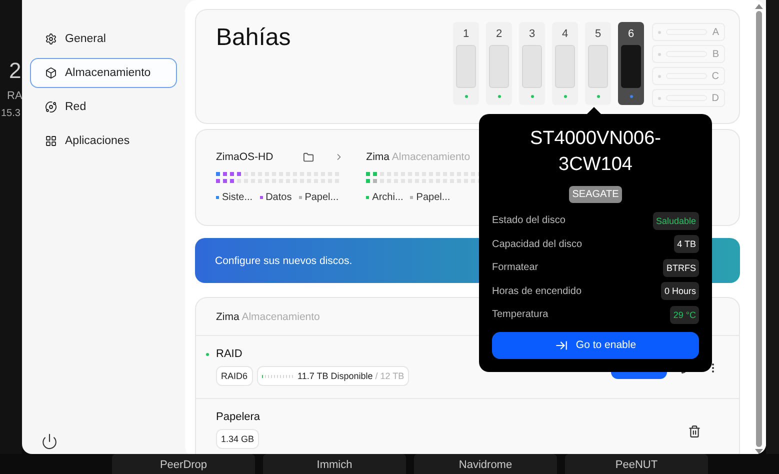  What do you see at coordinates (598, 63) in the screenshot?
I see `drive-bay: 5` at bounding box center [598, 63].